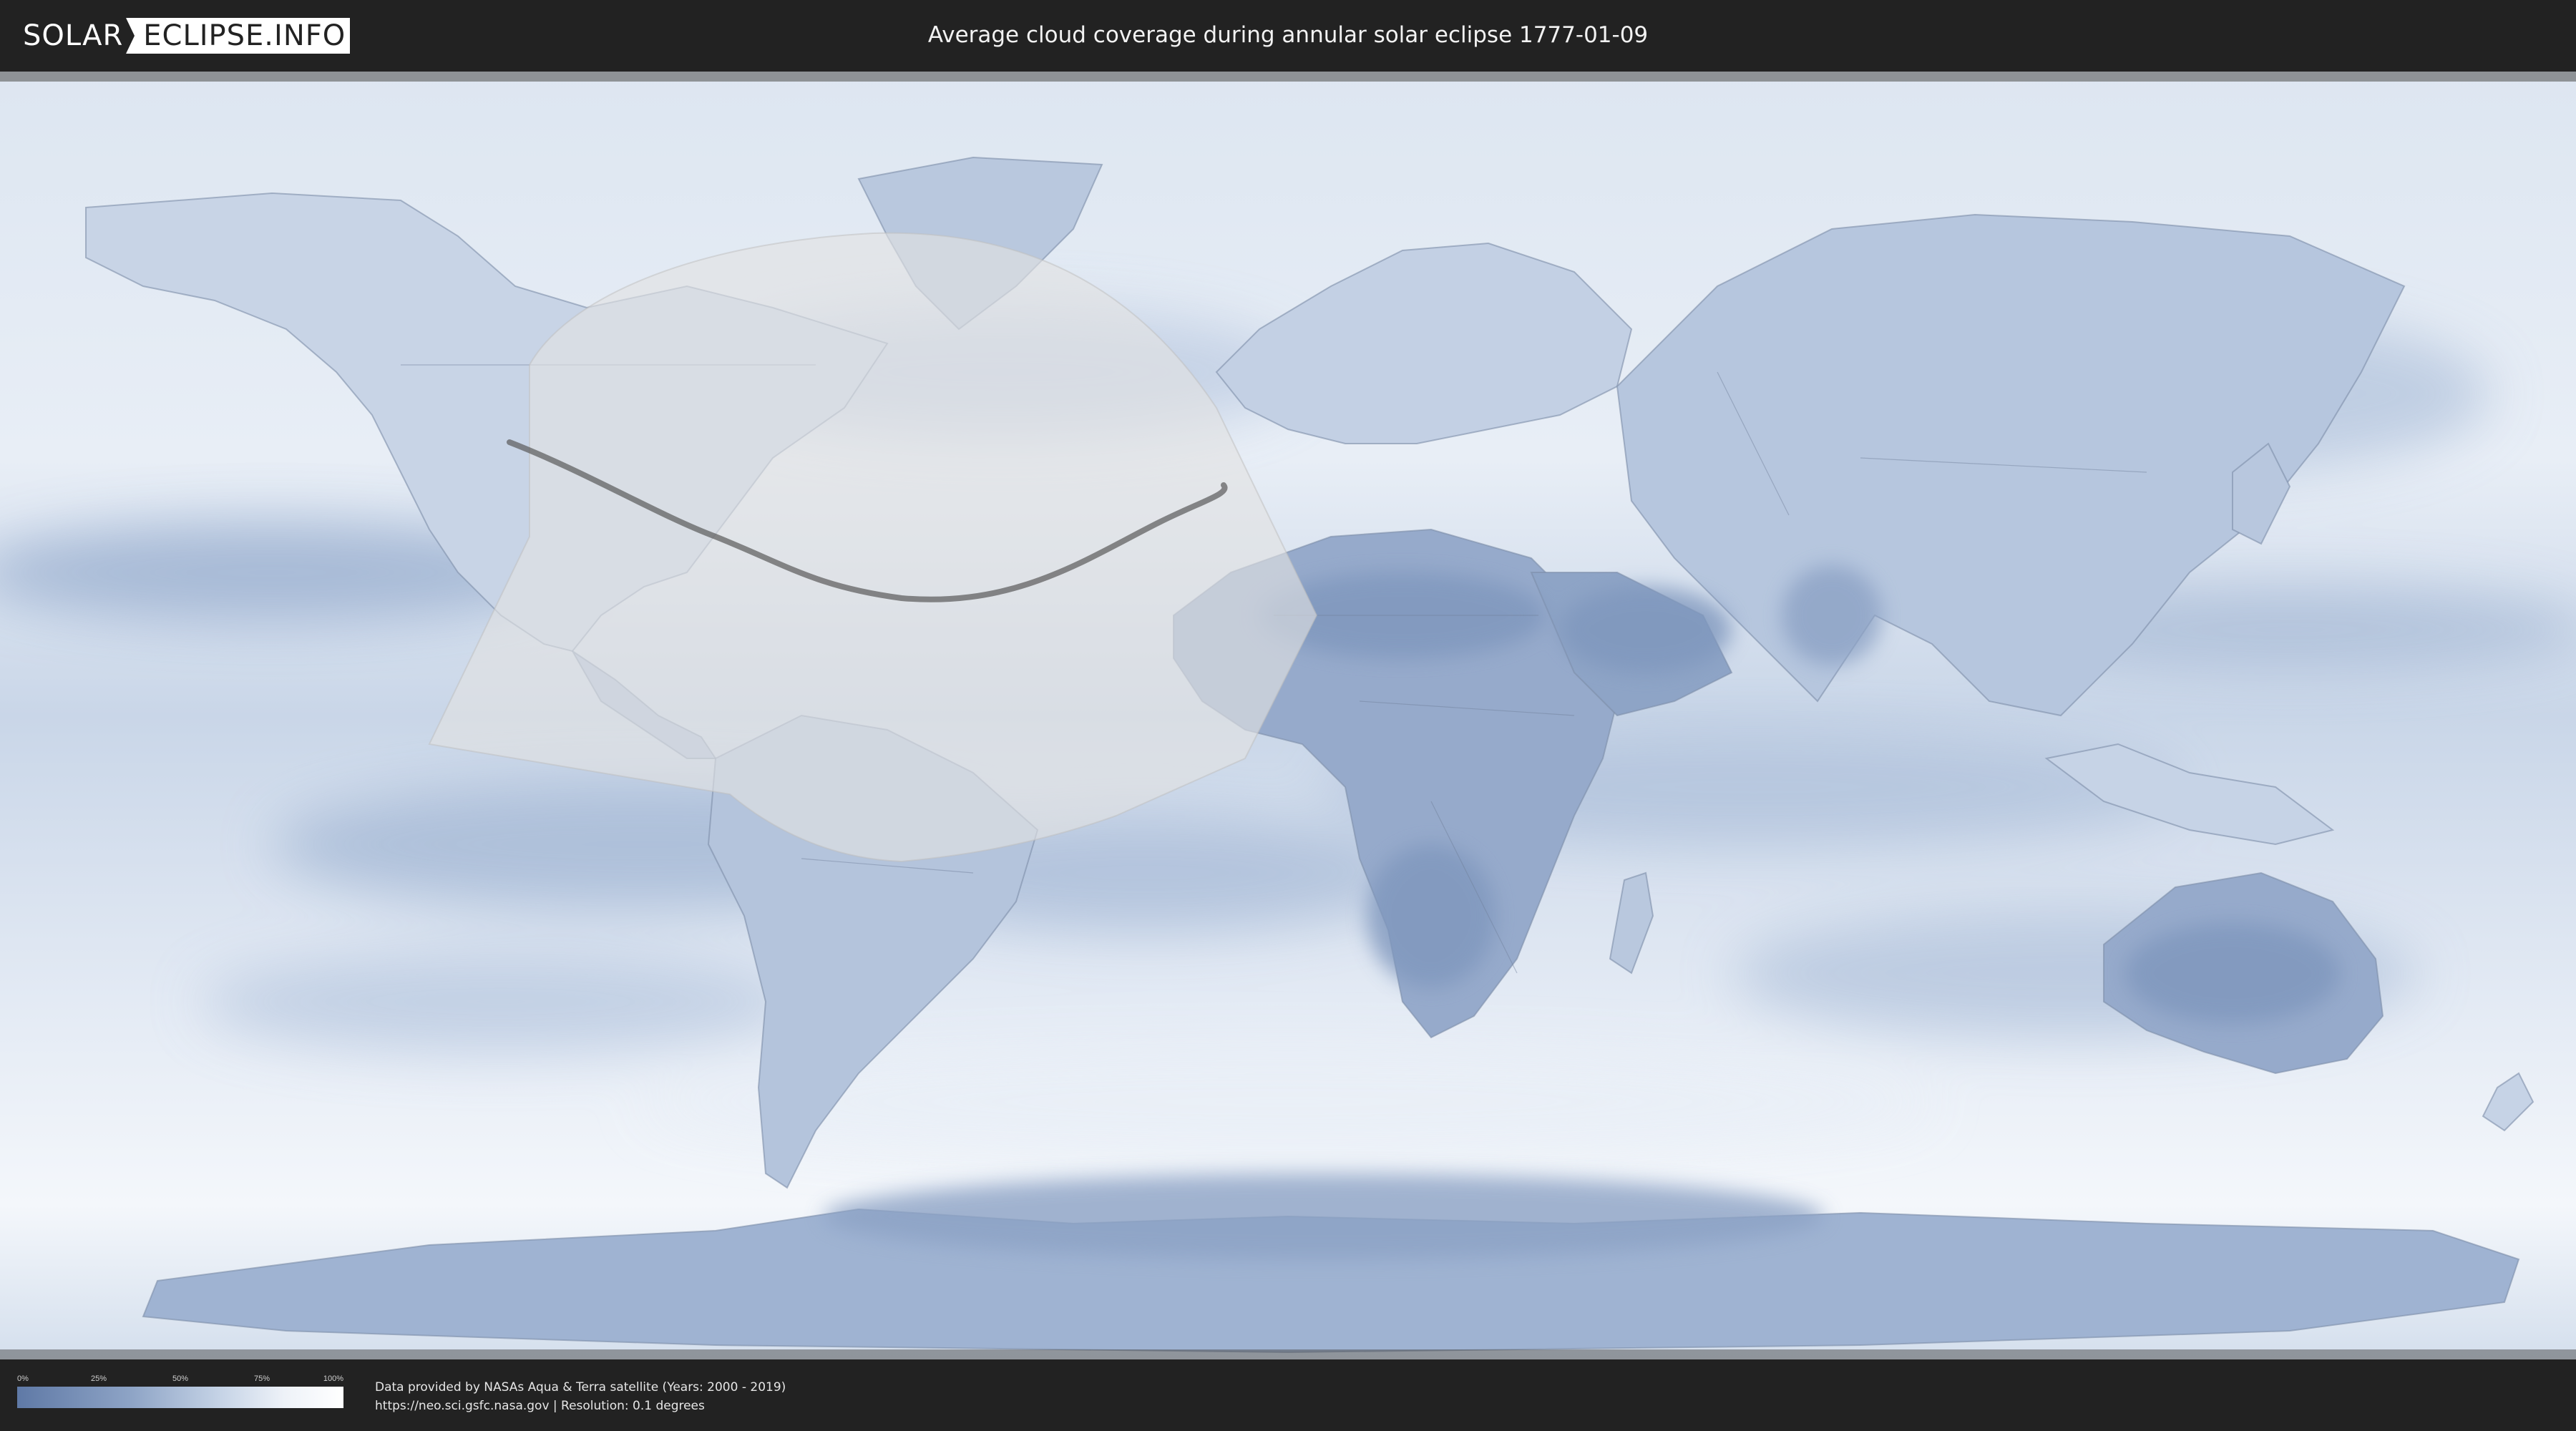 The height and width of the screenshot is (1431, 2576). I want to click on legend-tick-50: 50%, so click(180, 1378).